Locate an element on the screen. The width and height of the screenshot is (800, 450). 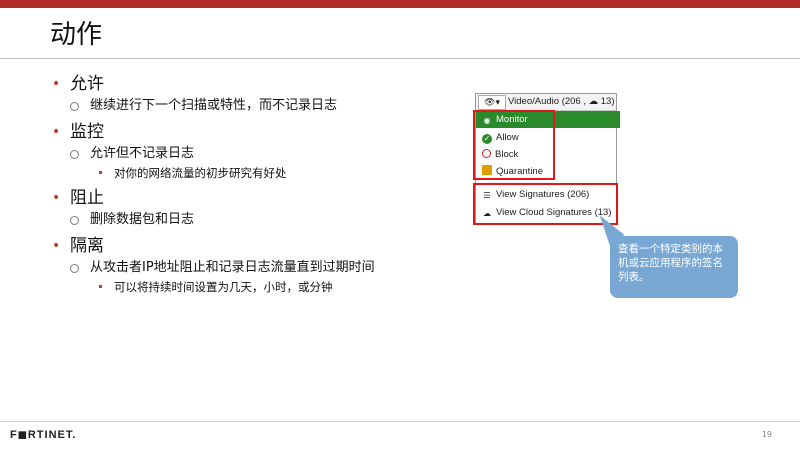
bullet-label: 允许 is located at coordinates (87, 84).